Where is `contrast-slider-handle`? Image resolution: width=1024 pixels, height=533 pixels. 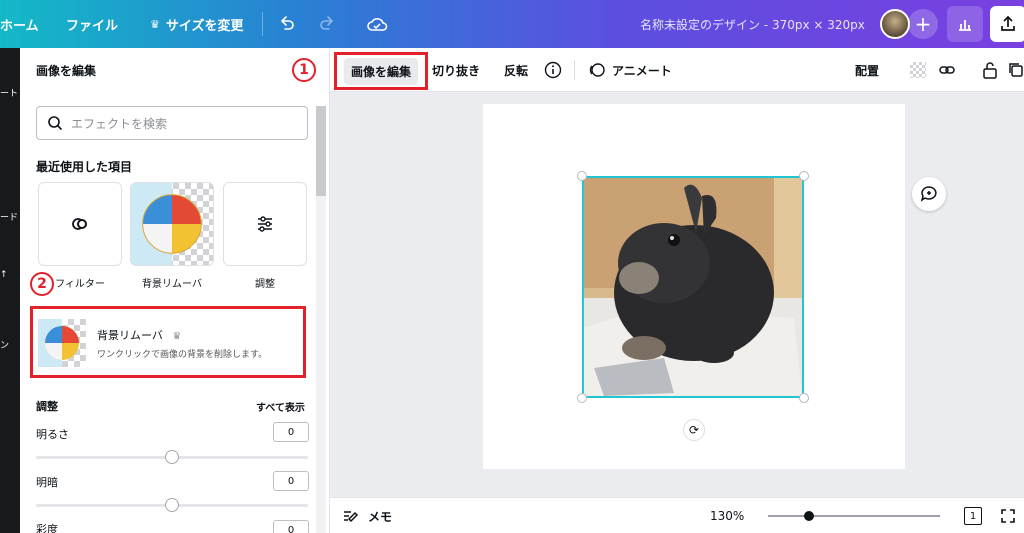 contrast-slider-handle is located at coordinates (172, 505).